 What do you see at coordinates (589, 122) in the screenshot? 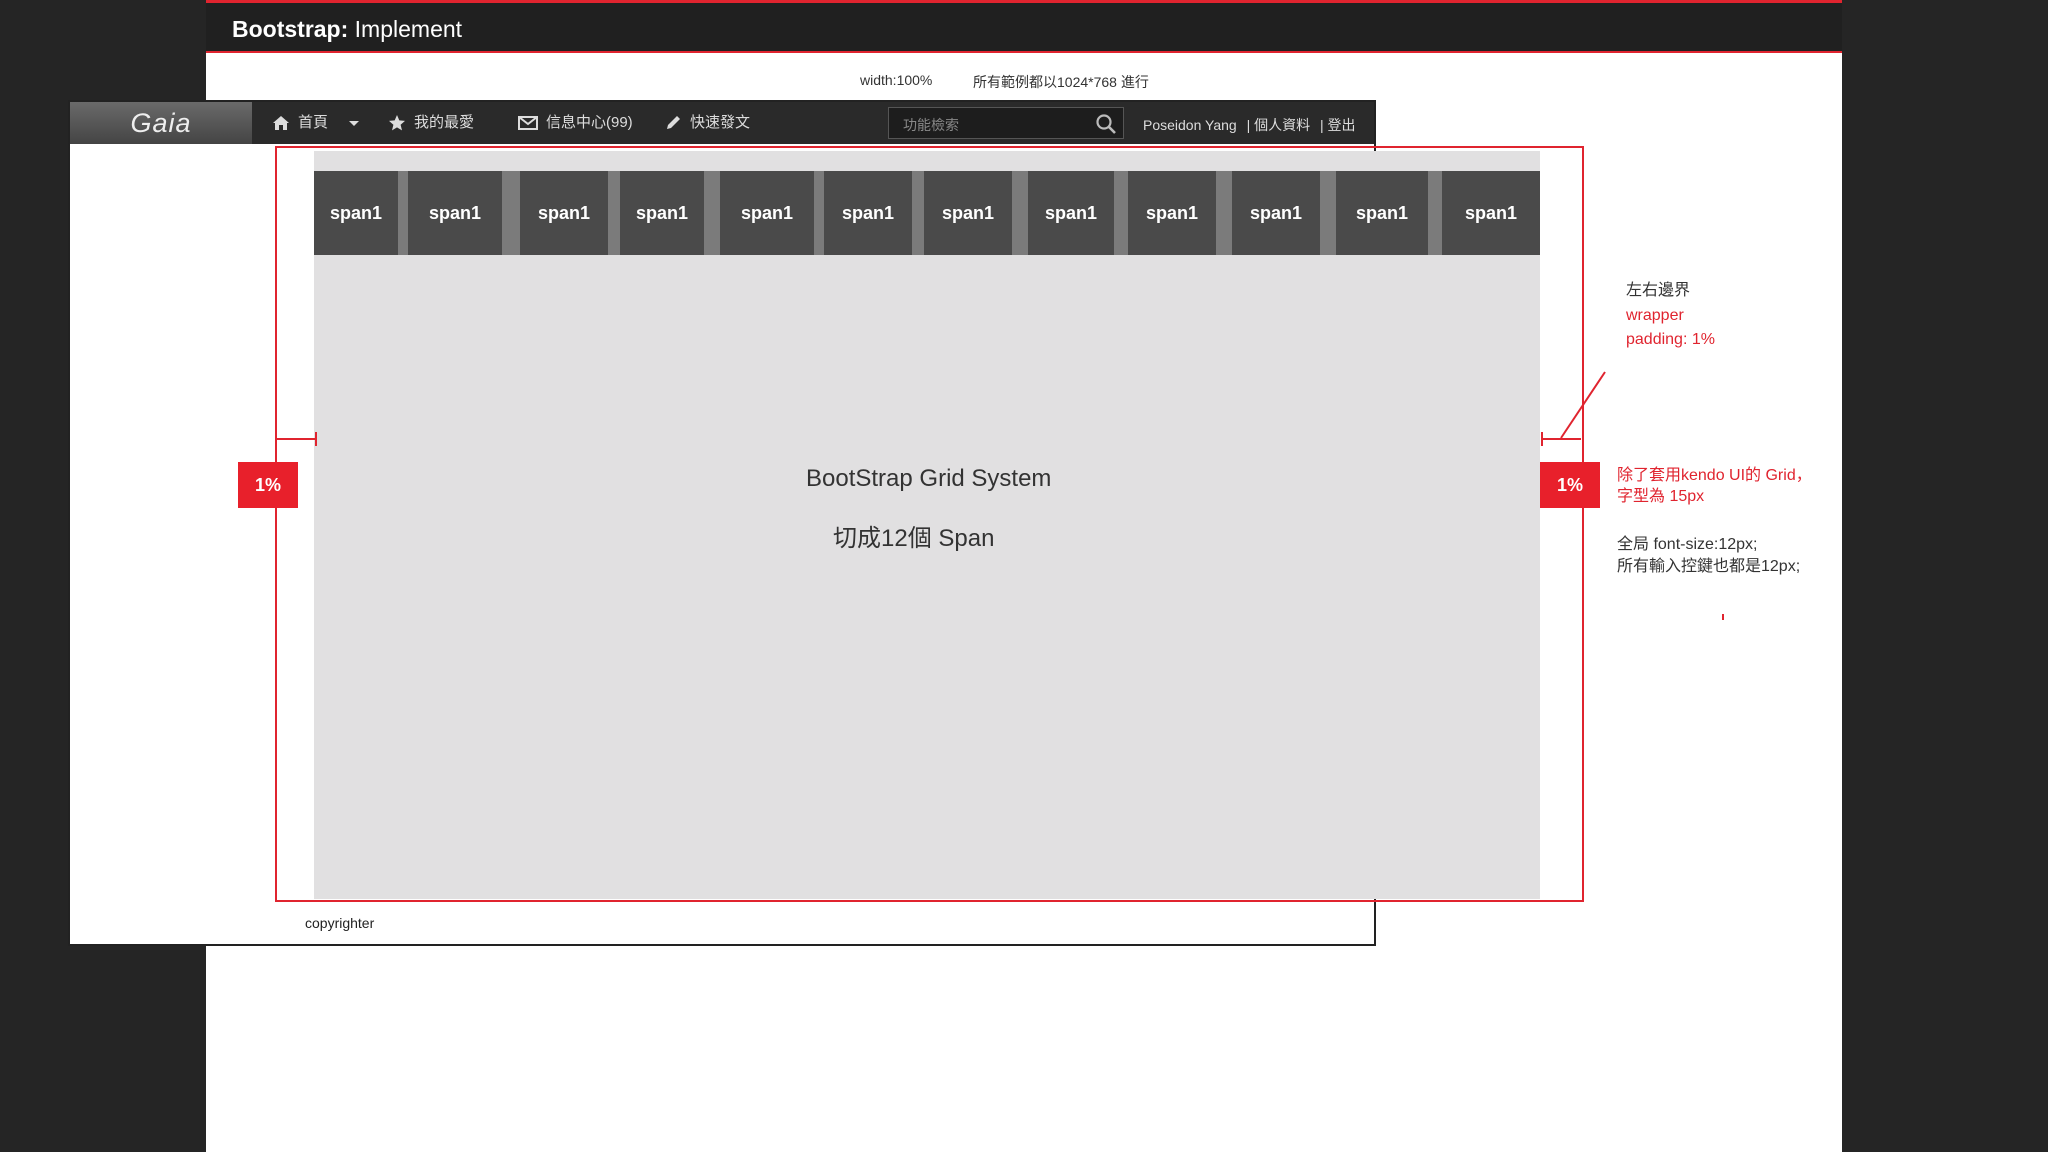
I see `nav-messages-label: 信息中心(99)` at bounding box center [589, 122].